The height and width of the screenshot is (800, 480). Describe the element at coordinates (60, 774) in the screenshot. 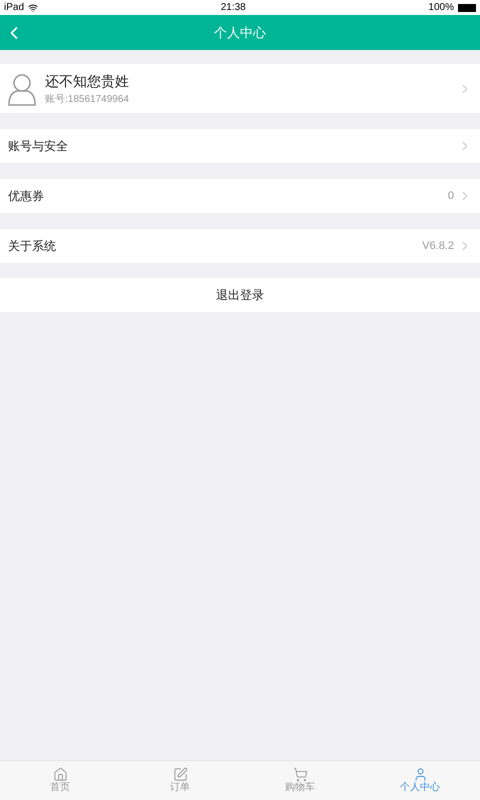

I see `house-icon` at that location.